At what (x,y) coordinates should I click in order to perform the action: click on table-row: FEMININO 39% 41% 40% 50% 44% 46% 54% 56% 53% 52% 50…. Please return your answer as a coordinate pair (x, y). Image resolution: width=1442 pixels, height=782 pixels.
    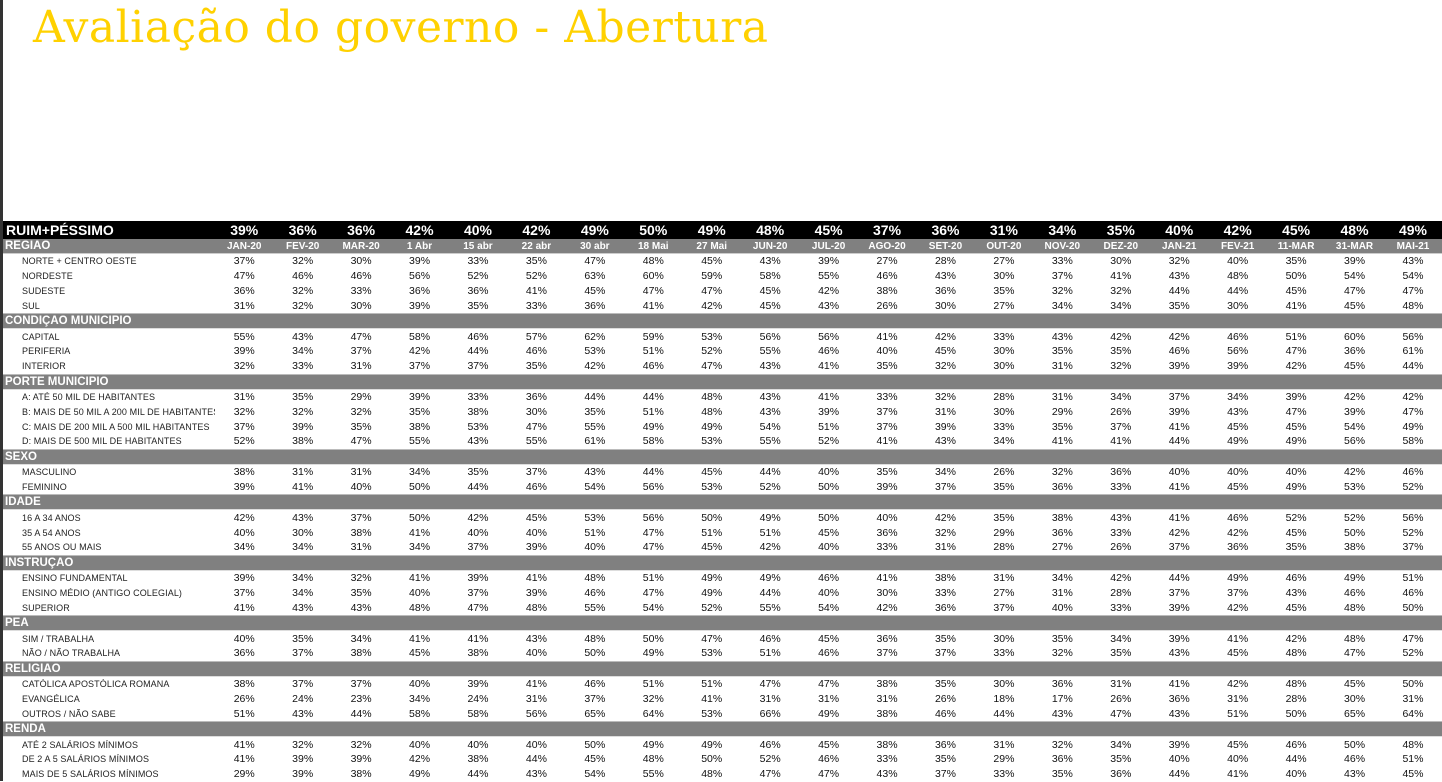
    Looking at the image, I should click on (722, 487).